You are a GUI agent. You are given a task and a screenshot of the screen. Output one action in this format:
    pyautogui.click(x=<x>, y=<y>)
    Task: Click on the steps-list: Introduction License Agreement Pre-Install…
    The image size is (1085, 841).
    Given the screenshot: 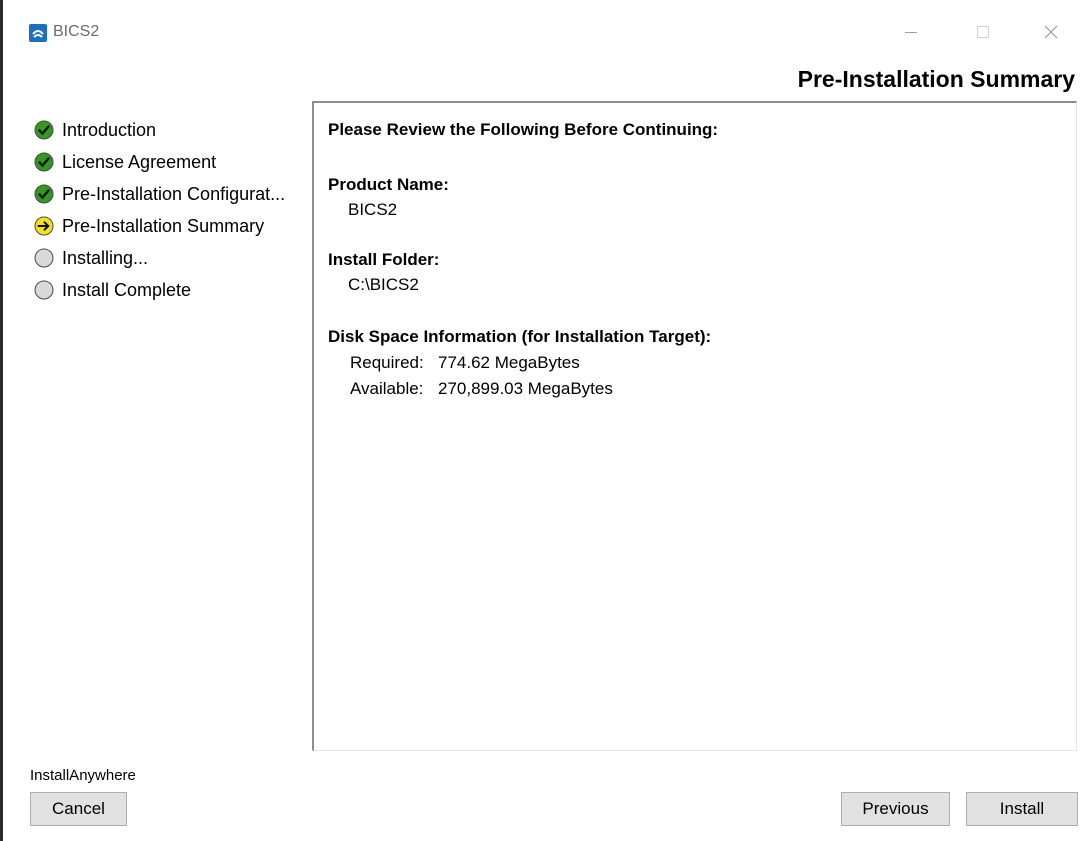 What is the action you would take?
    pyautogui.click(x=168, y=210)
    